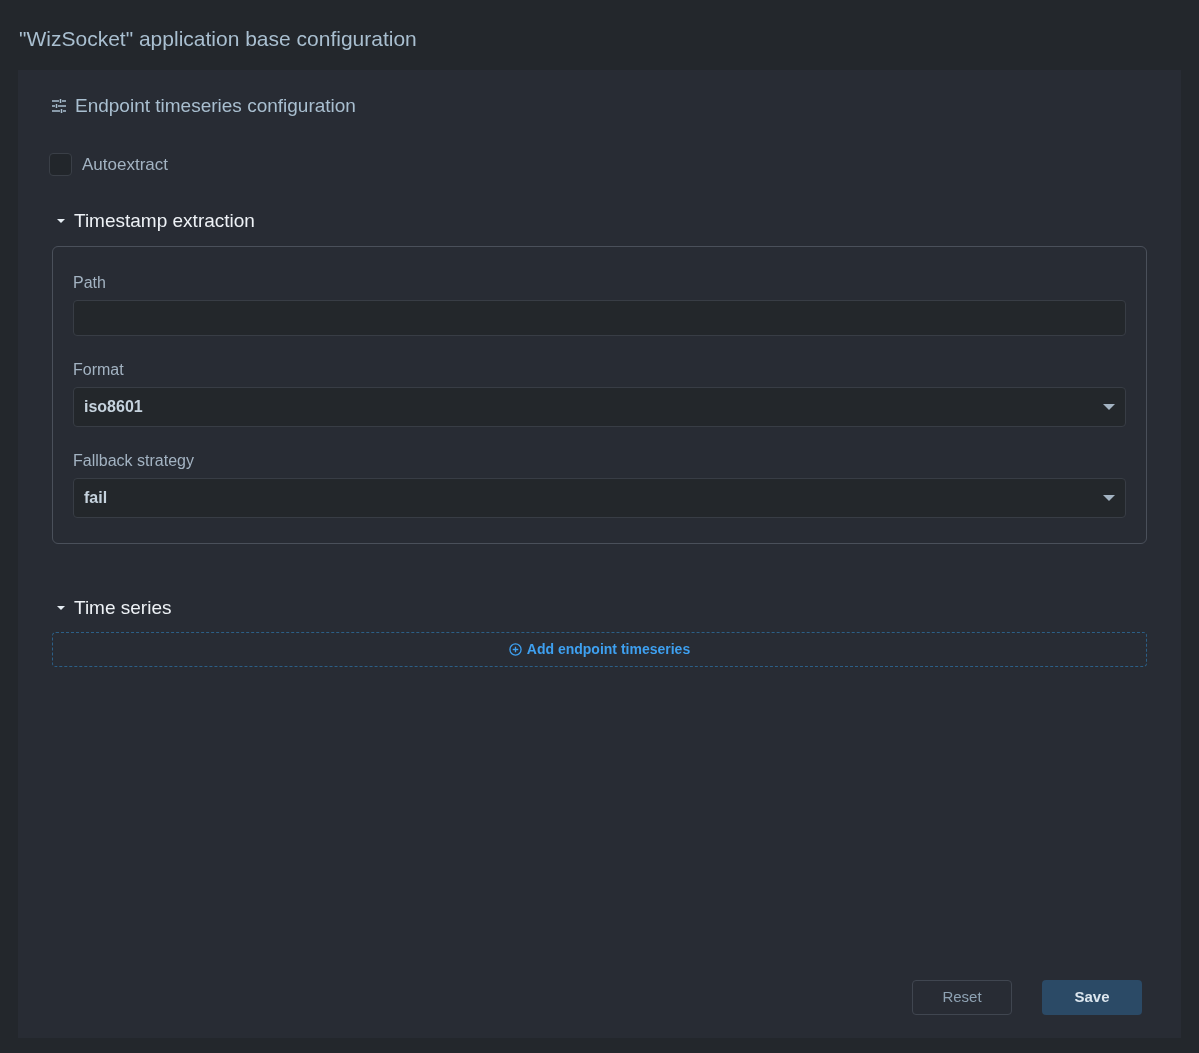 This screenshot has width=1199, height=1053. Describe the element at coordinates (599, 649) in the screenshot. I see `add-timeseries-button: Add endpoint timeseries` at that location.